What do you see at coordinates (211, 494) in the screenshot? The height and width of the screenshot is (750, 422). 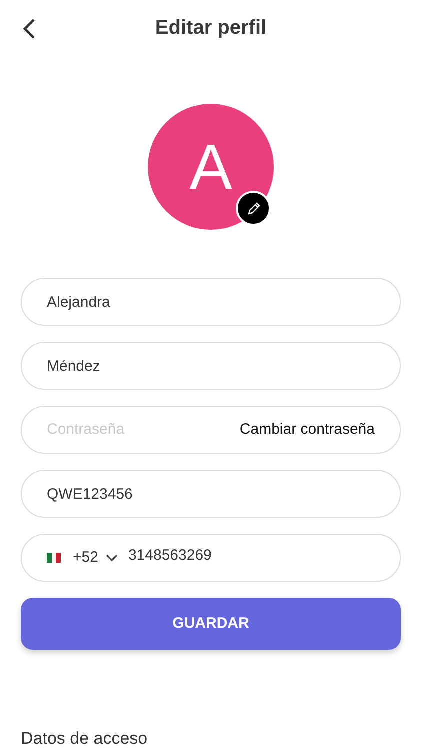 I see `text-field: QWE123456` at bounding box center [211, 494].